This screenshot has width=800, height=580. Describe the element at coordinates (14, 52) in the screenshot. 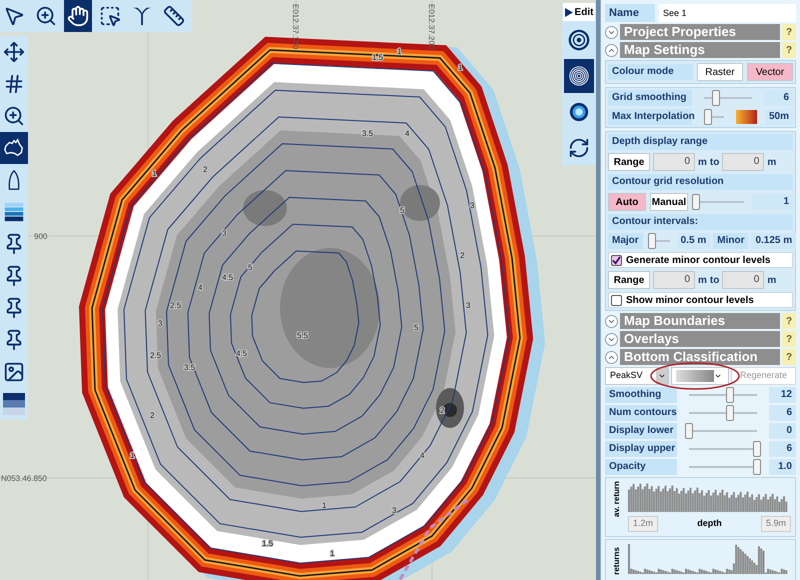

I see `move-icon` at that location.